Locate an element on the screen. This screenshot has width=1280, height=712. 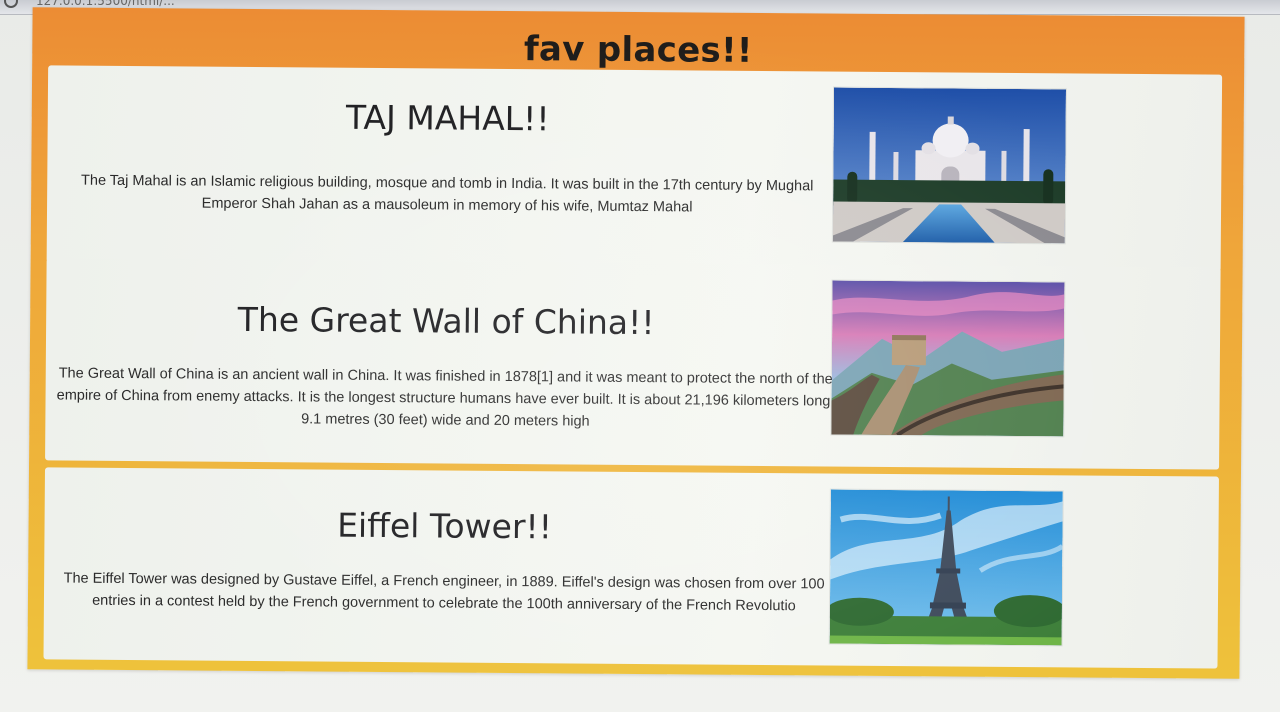
place-title: TAJ MAHAL!! is located at coordinates (447, 118).